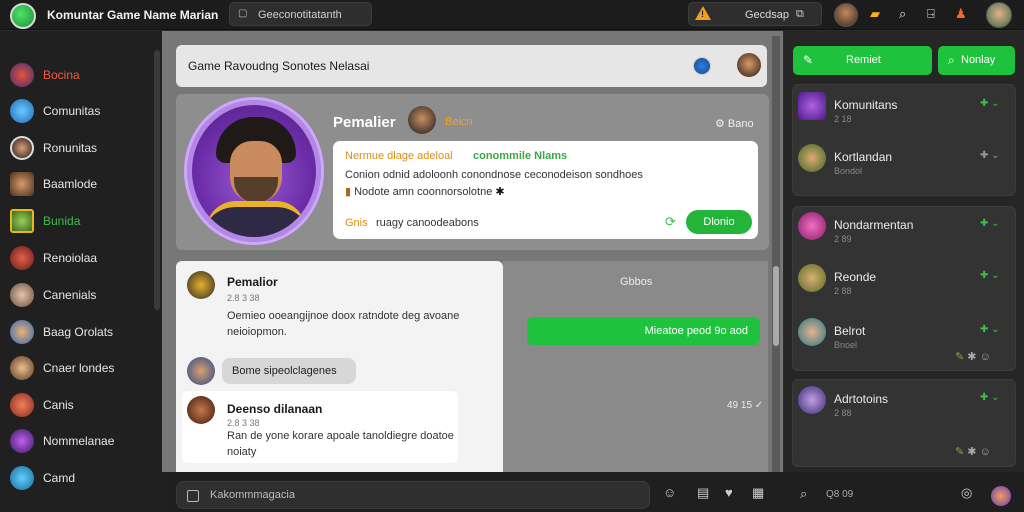 The height and width of the screenshot is (512, 1024). I want to click on list-item-sub: Bondol, so click(848, 171).